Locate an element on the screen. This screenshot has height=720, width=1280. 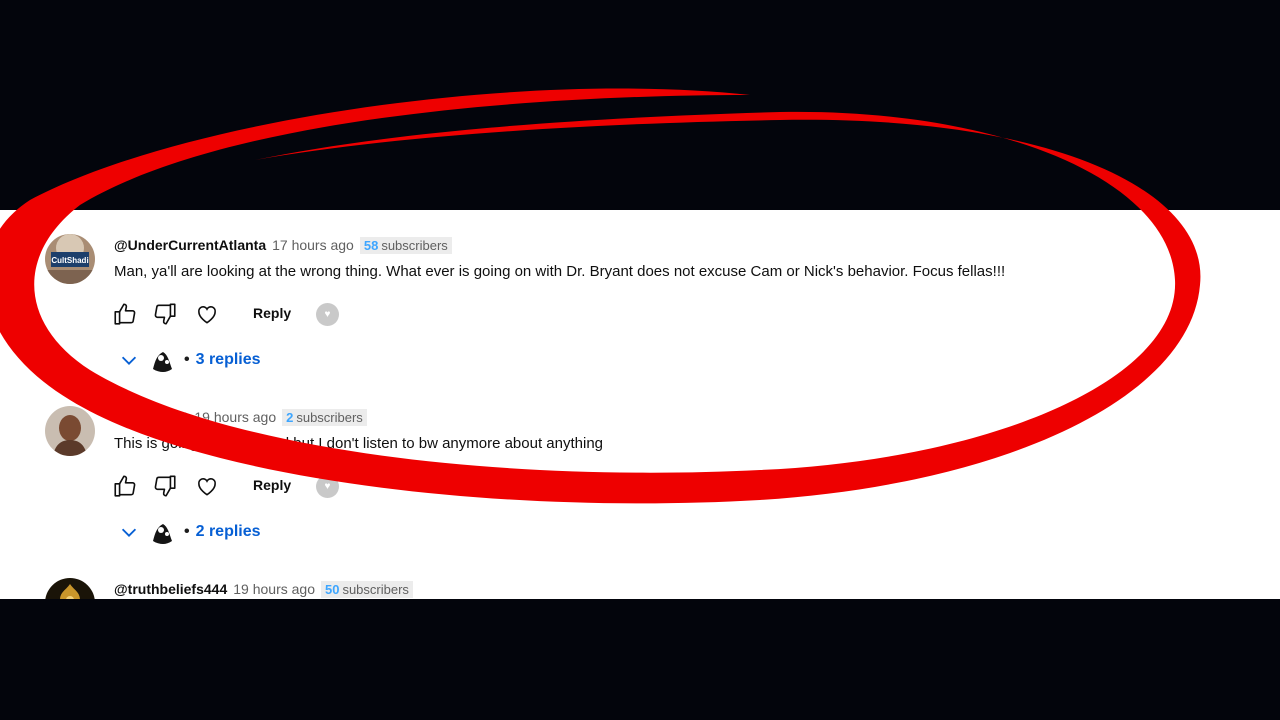
replies-count: 2 replies is located at coordinates (228, 532).